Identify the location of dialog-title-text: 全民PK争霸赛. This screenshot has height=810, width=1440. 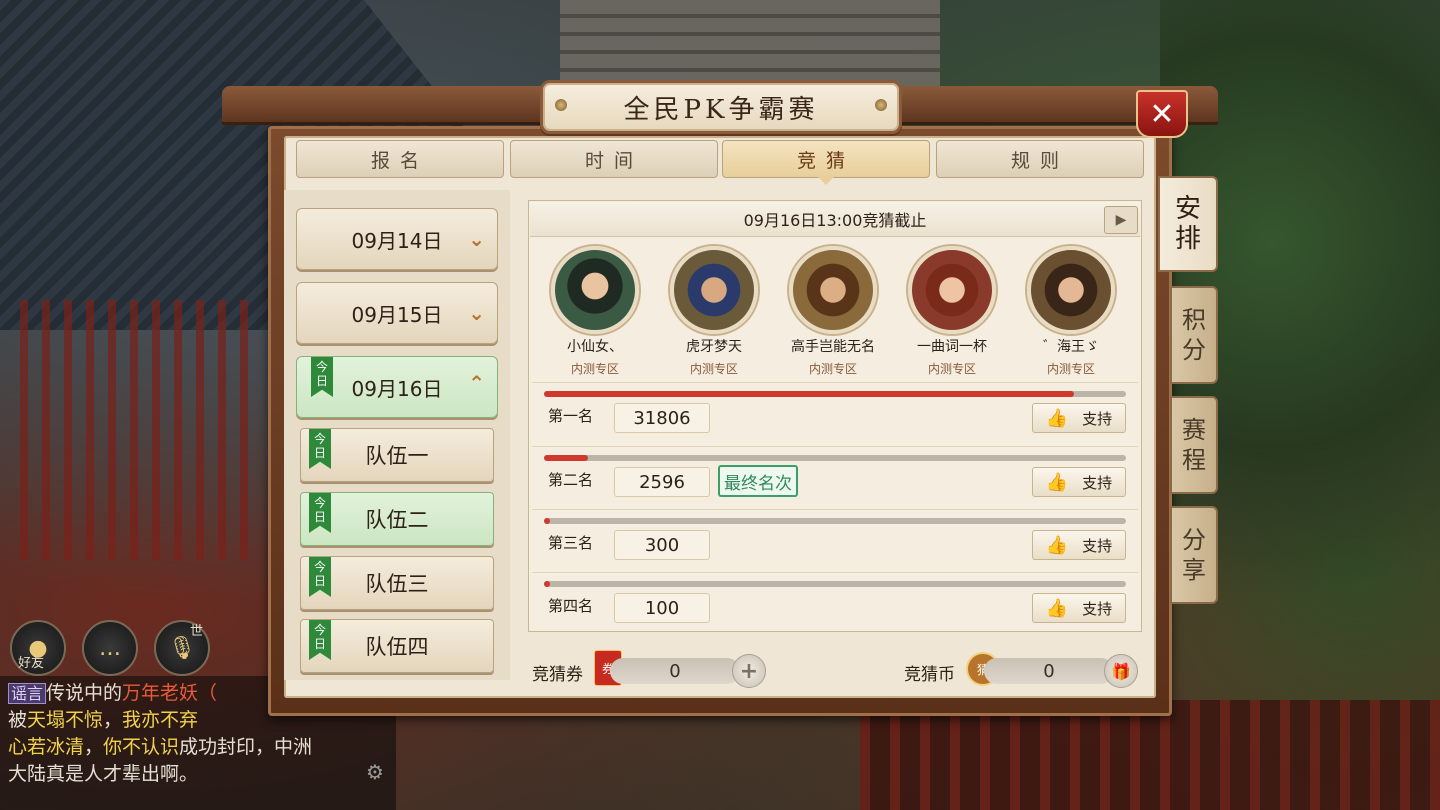
(721, 109).